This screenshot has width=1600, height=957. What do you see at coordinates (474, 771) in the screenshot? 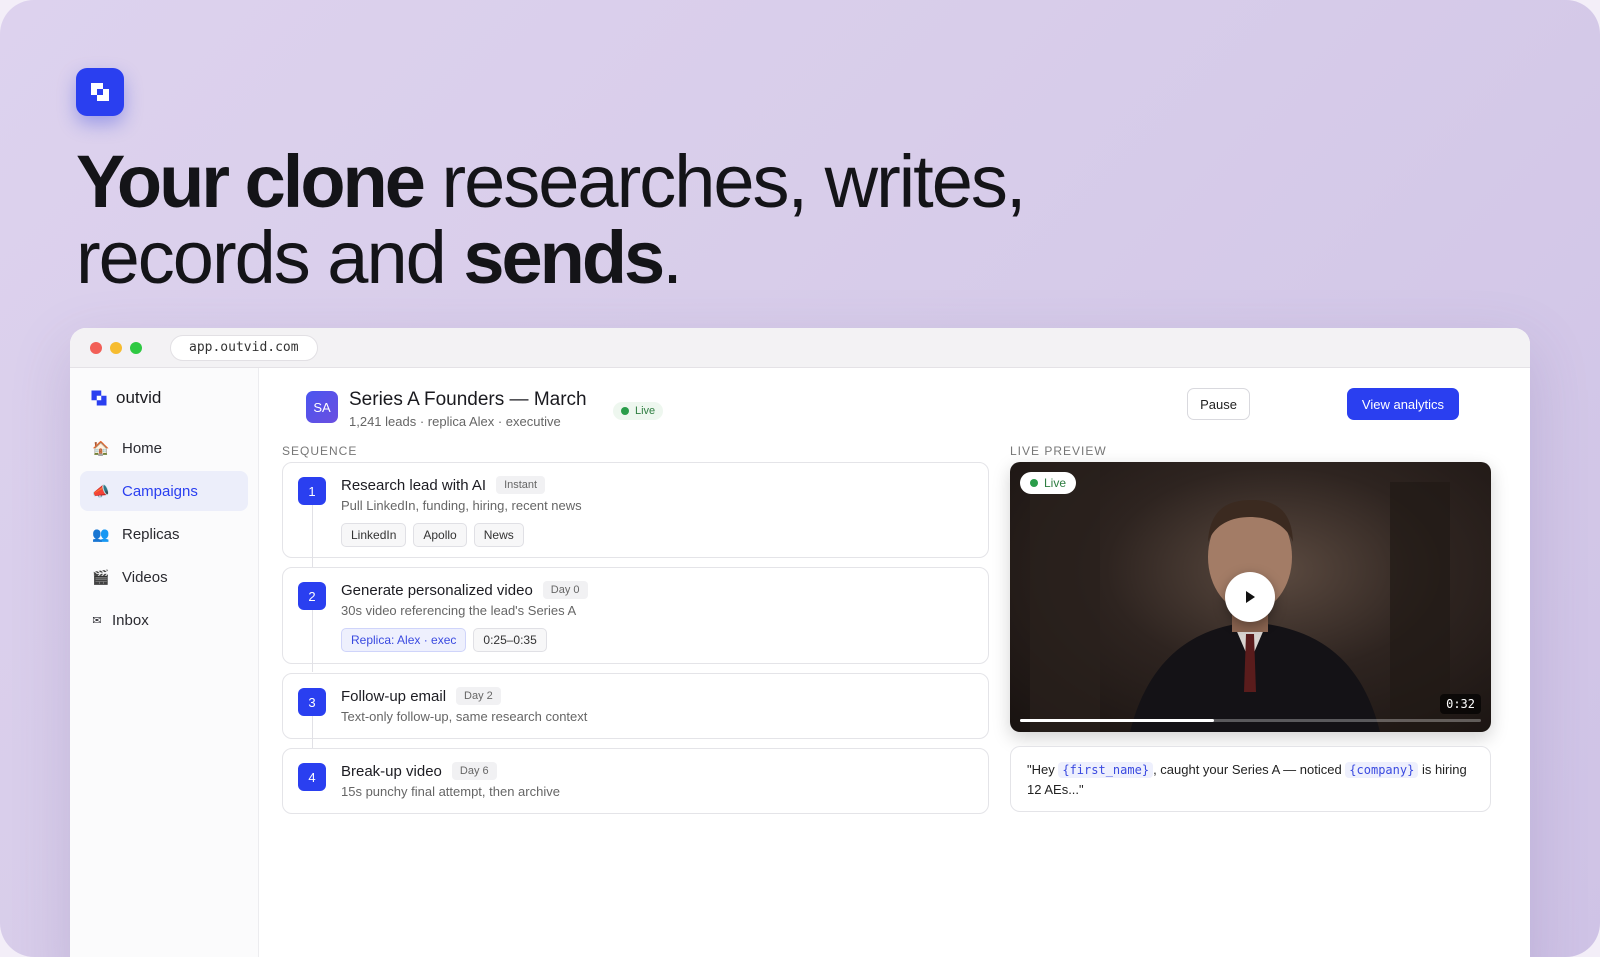
I see `step-timing-tag: Day 6` at bounding box center [474, 771].